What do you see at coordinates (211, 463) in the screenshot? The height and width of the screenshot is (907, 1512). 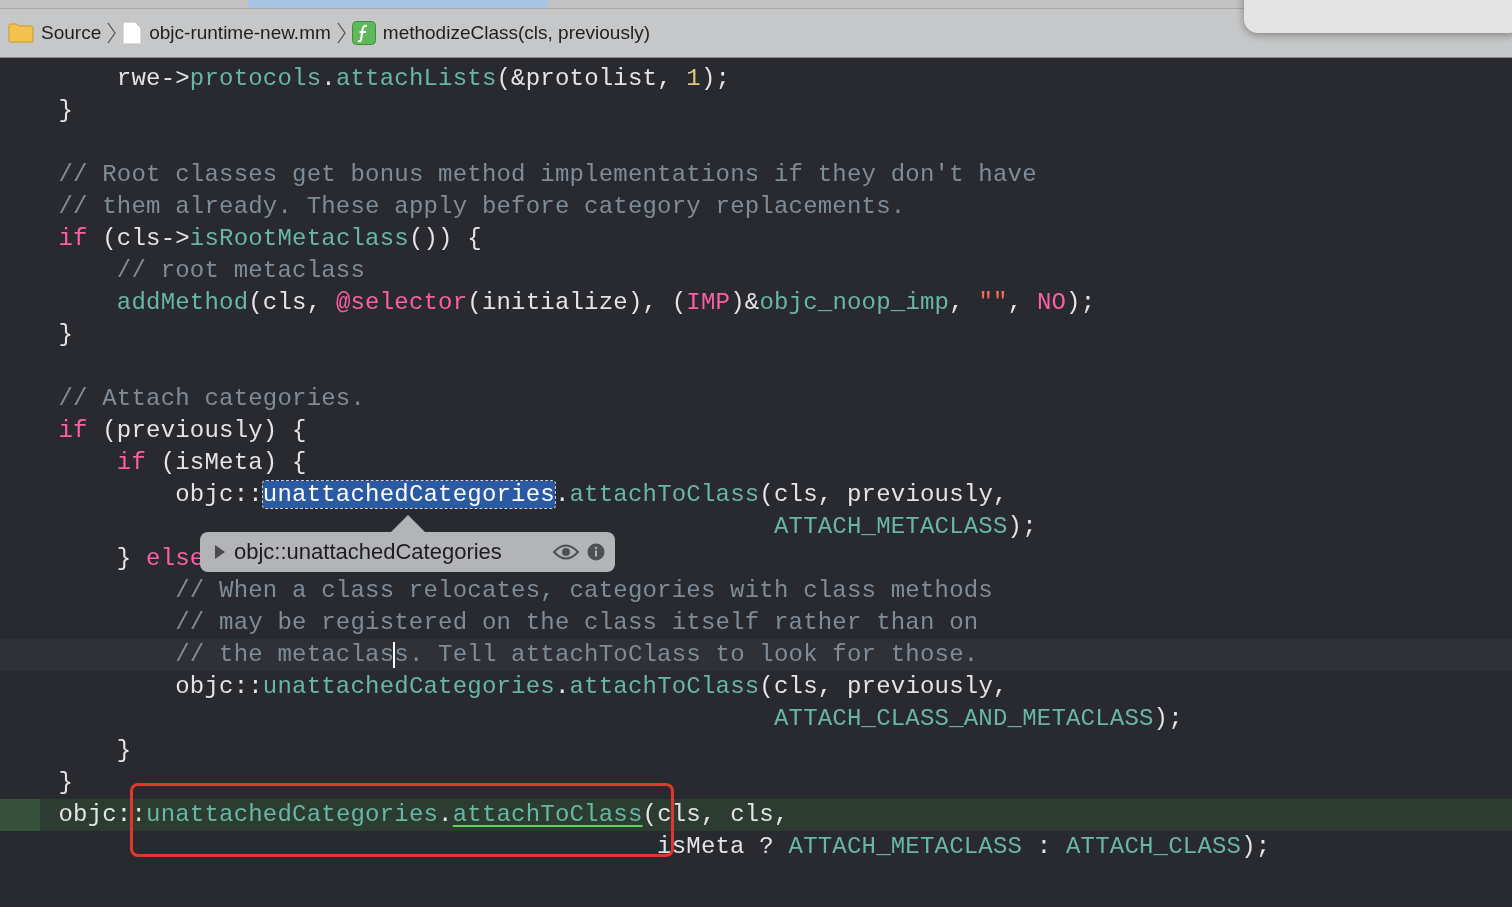 I see `code-line: if (isMeta) {` at bounding box center [211, 463].